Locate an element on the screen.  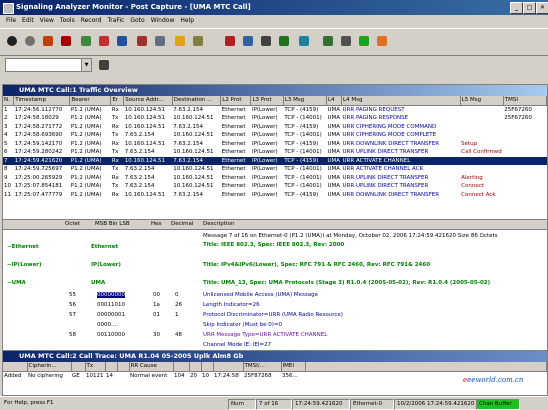
chart-icon is located at coordinates (142, 41).